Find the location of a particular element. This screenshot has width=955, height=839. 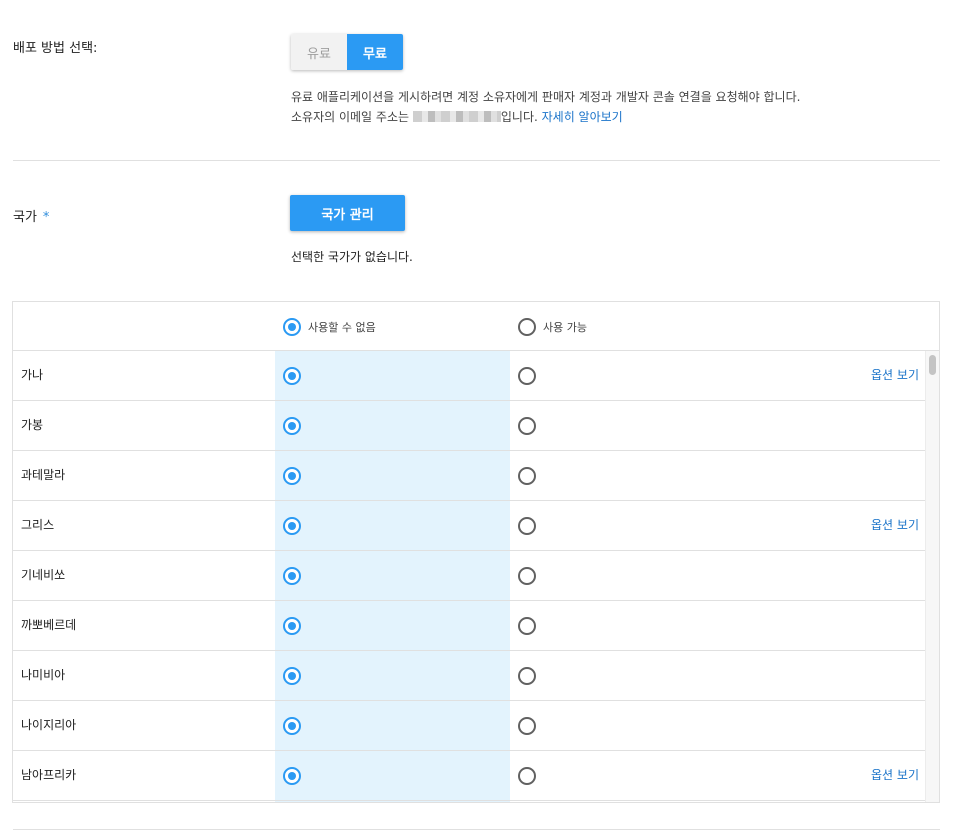

table-row: 남아프리카 옵션 보기 is located at coordinates (469, 776).